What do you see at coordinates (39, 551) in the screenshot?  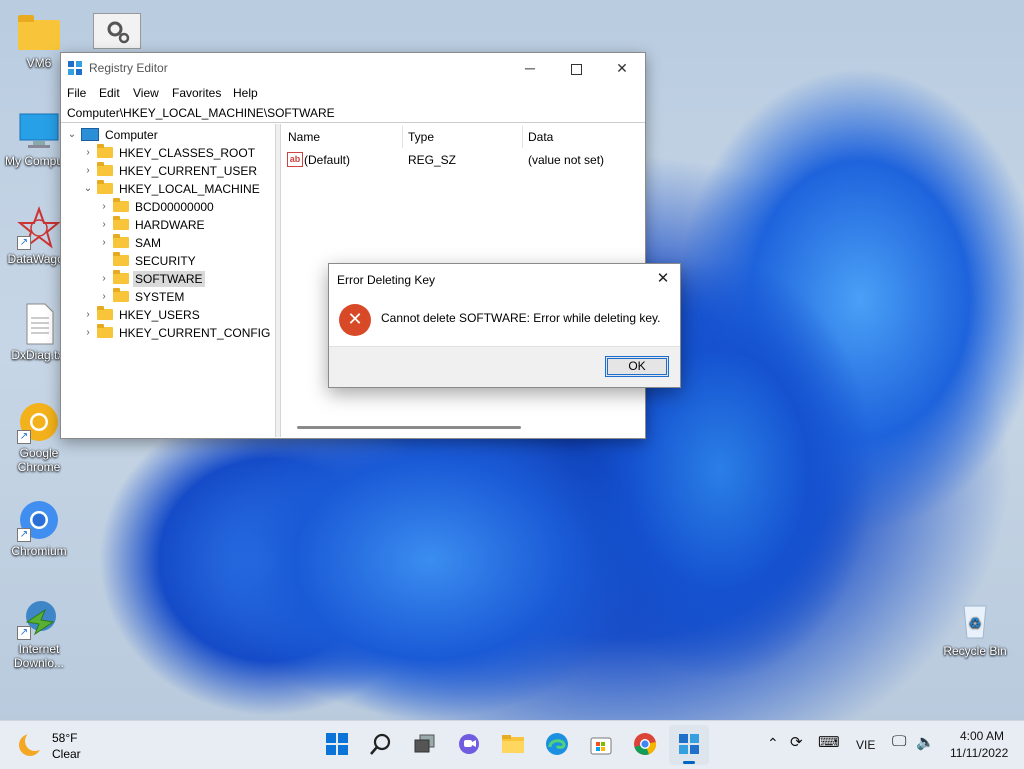 I see `desktop-icon-label: Chromium` at bounding box center [39, 551].